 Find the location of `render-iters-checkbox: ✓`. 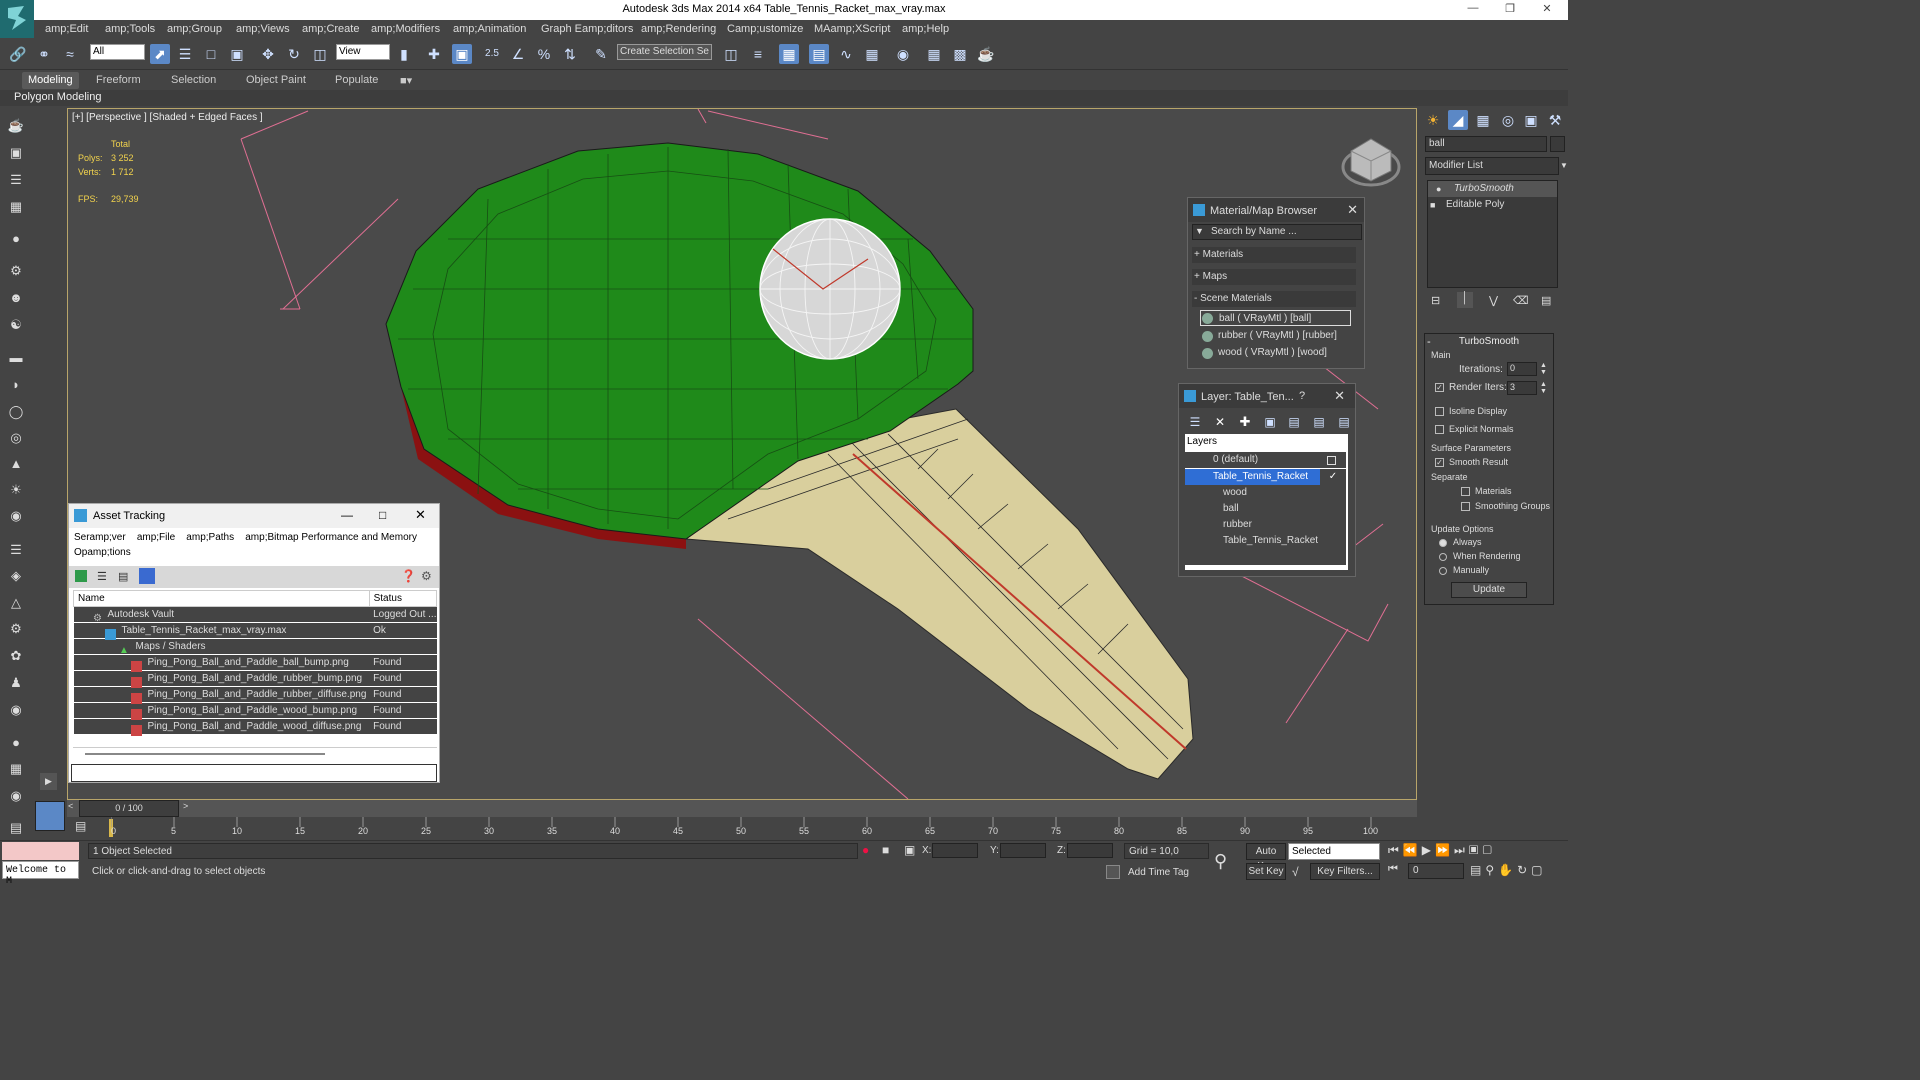

render-iters-checkbox: ✓ is located at coordinates (1439, 387).